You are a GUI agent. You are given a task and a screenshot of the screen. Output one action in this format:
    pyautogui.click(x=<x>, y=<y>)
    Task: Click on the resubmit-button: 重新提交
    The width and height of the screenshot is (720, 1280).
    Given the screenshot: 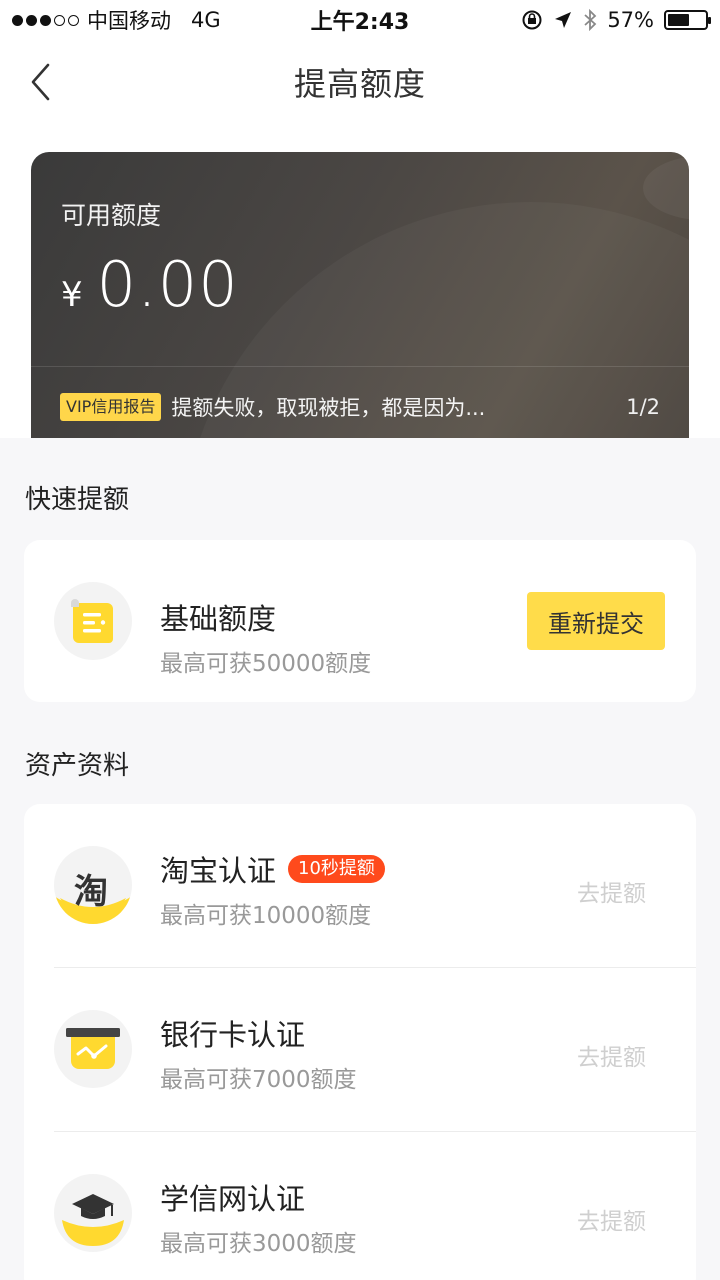 What is the action you would take?
    pyautogui.click(x=596, y=621)
    